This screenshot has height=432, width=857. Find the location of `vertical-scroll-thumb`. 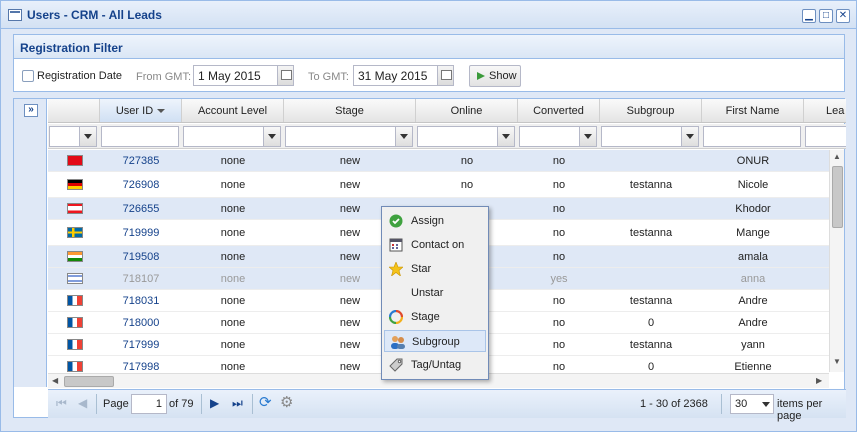

vertical-scroll-thumb is located at coordinates (837, 197).